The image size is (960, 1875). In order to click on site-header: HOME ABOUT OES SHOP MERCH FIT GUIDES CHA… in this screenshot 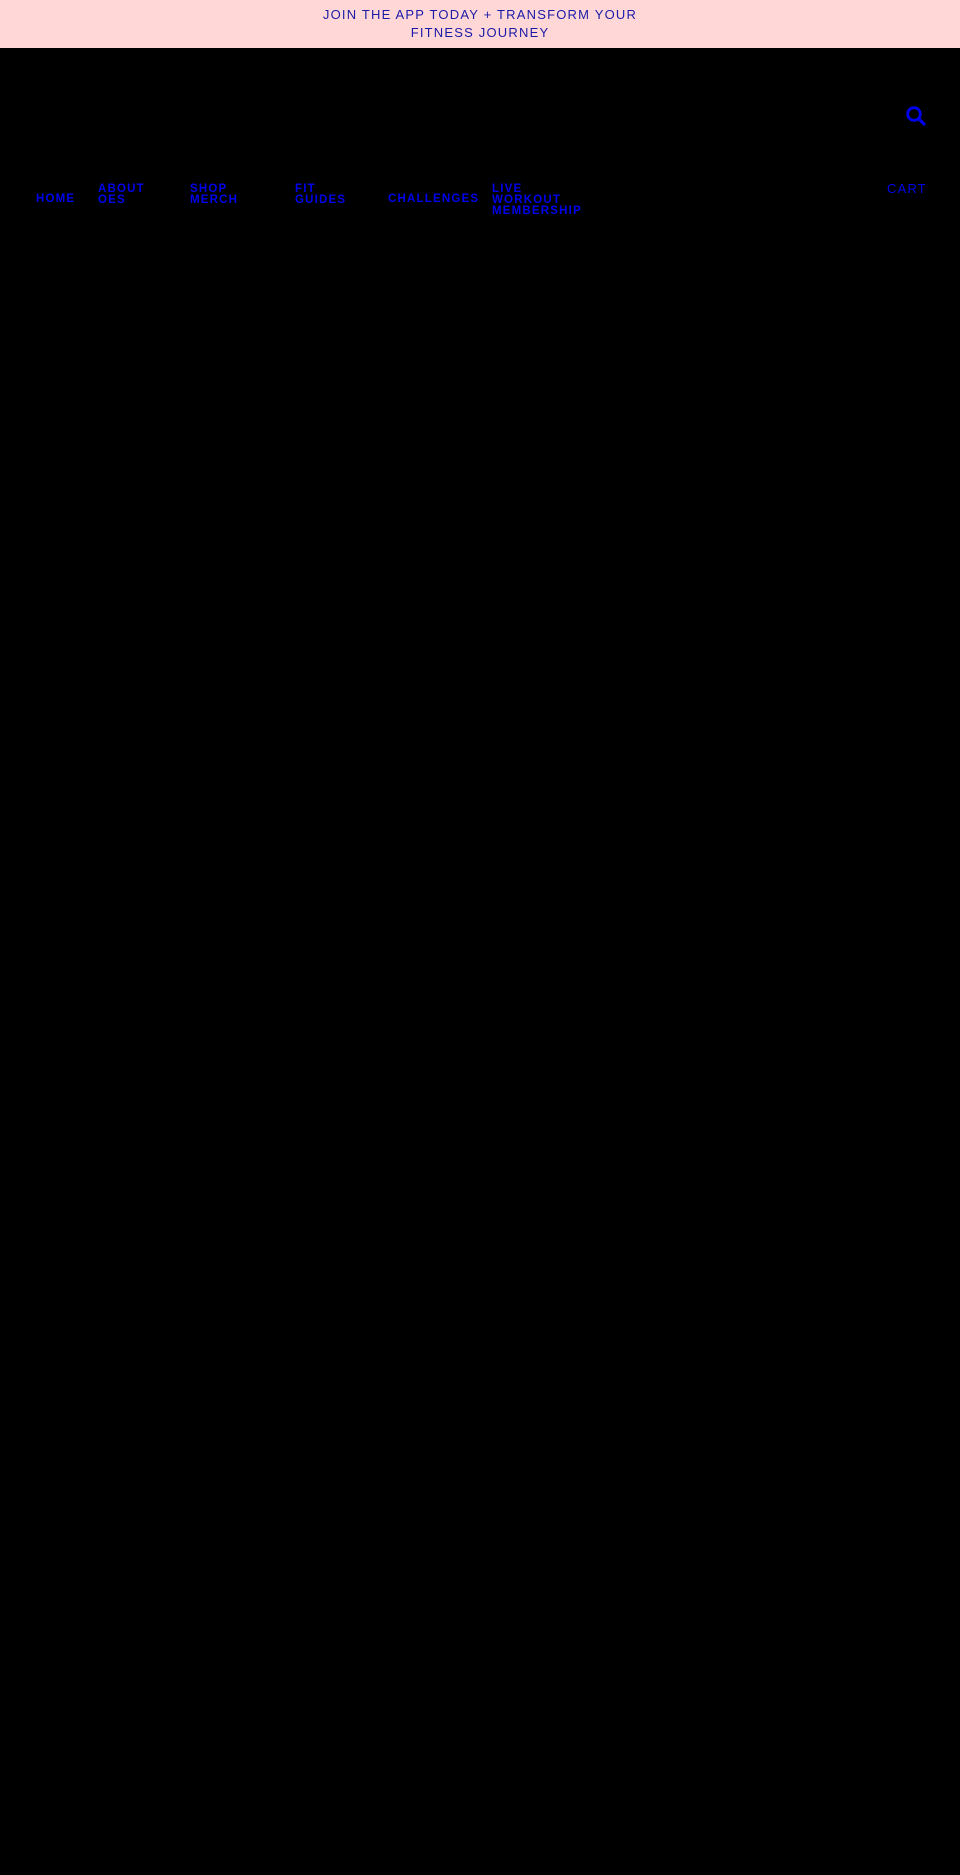, I will do `click(480, 138)`.